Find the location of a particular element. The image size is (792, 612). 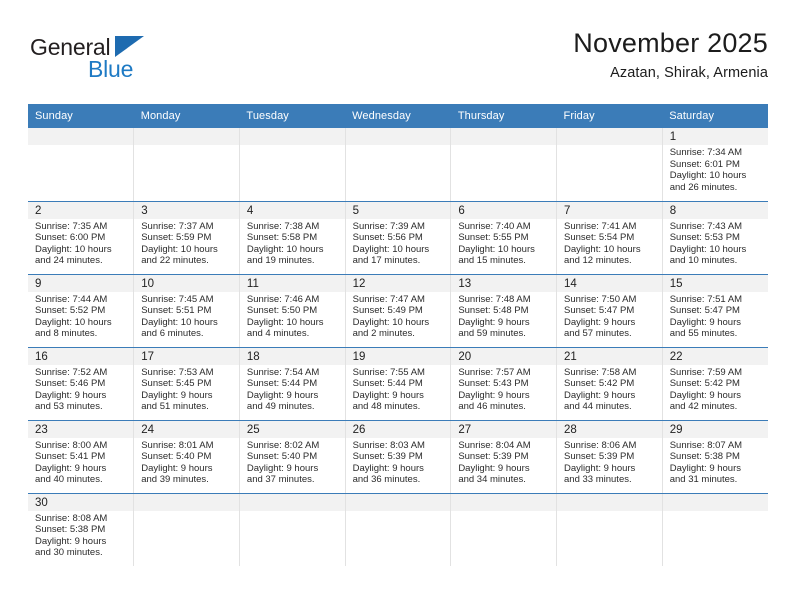

sun-info-line-sunset: Sunset: 5:40 PM is located at coordinates (282, 457).